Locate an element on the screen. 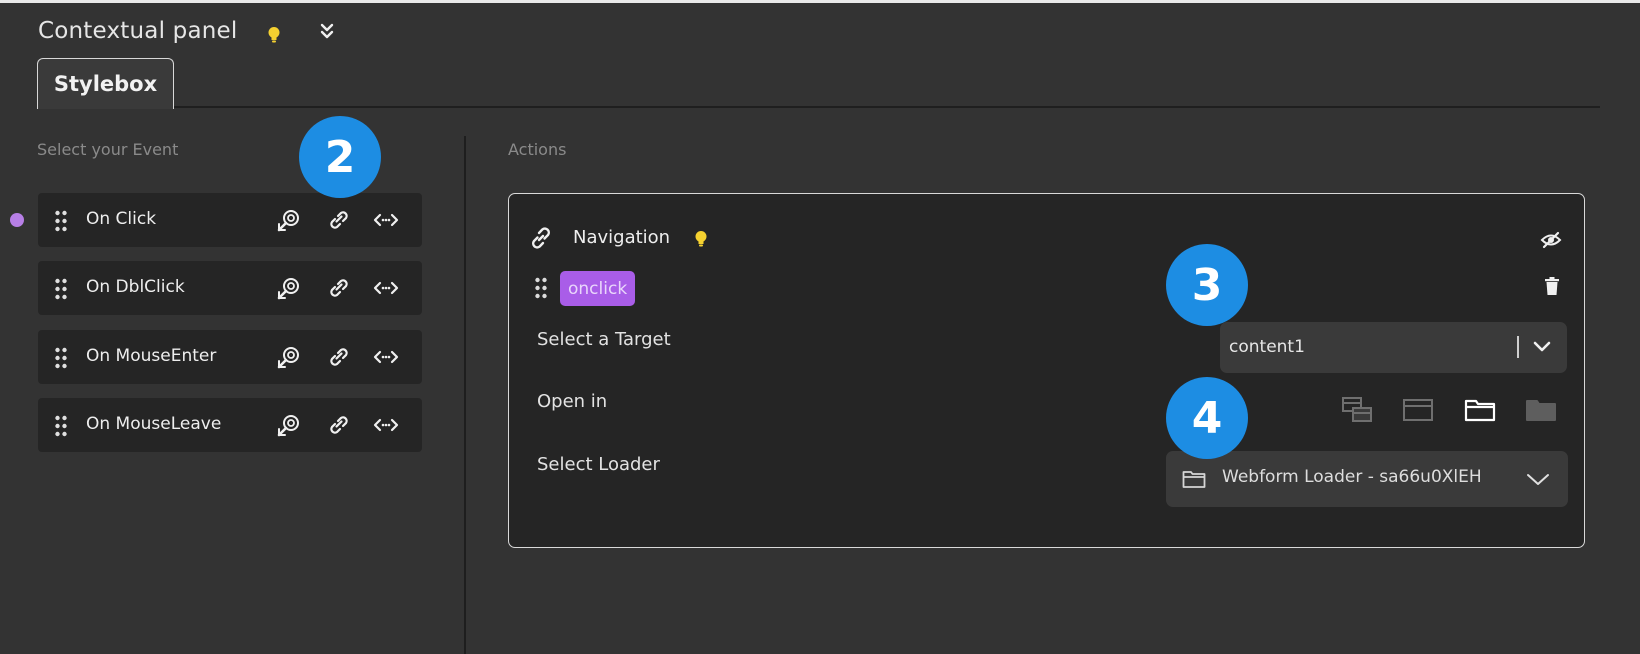  event-label: On Click is located at coordinates (121, 219).